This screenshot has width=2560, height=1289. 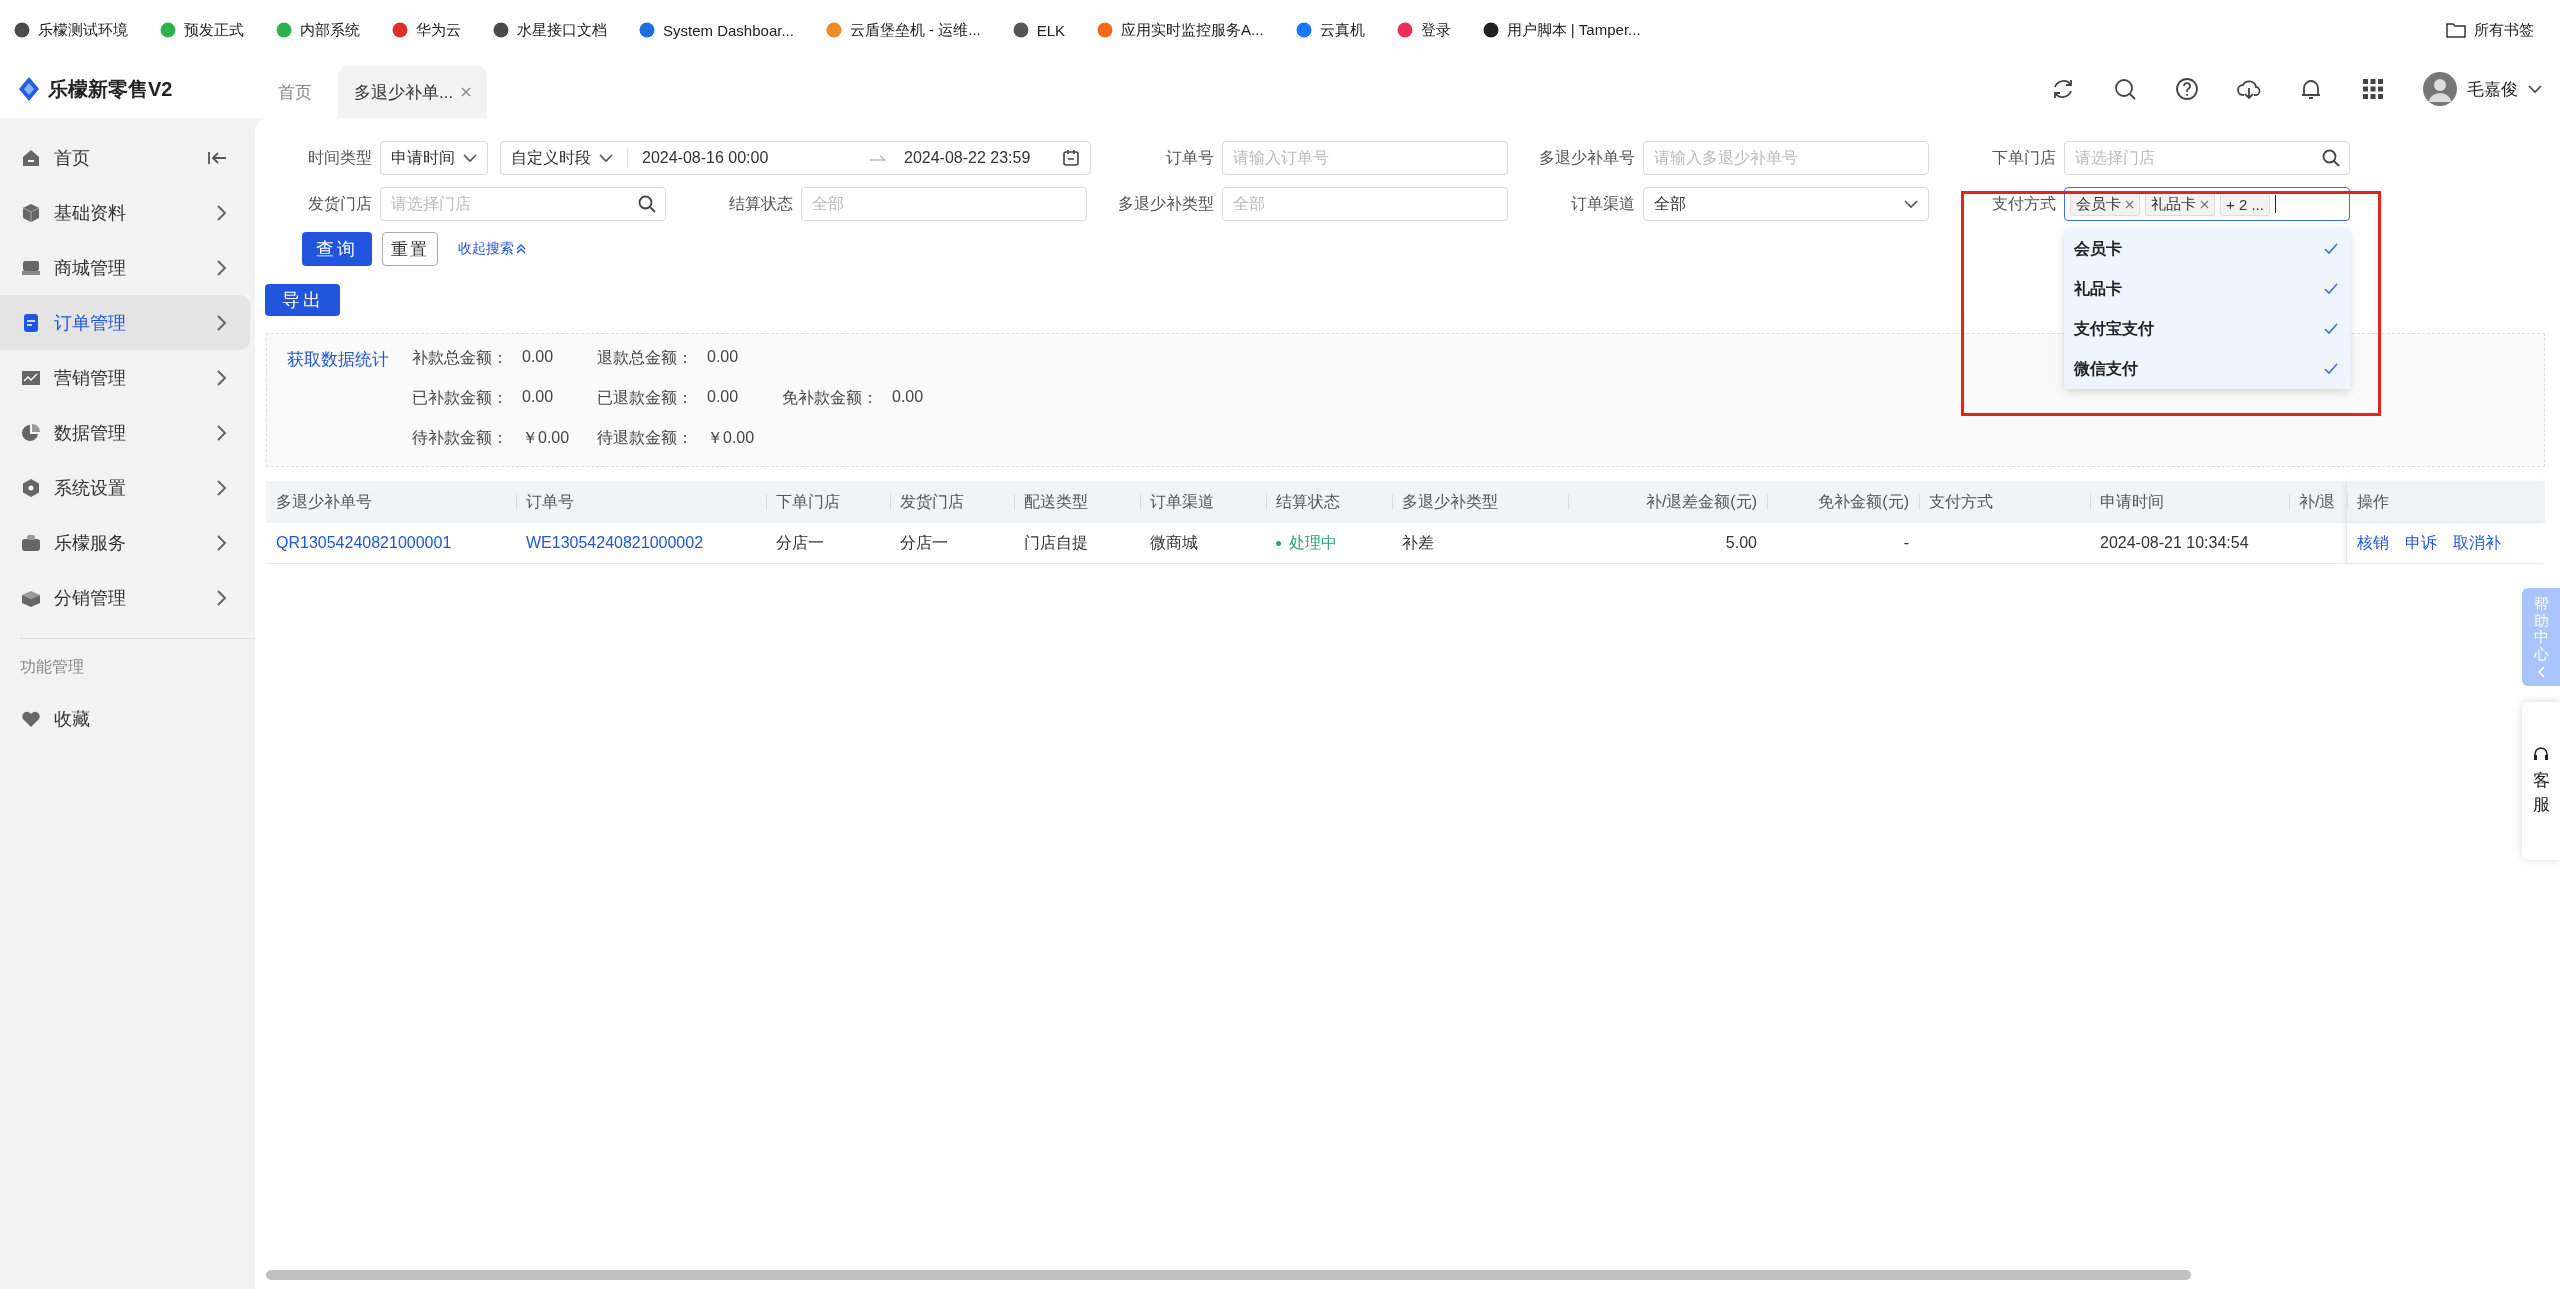 I want to click on column-header: 补/退差金额(元), so click(x=1667, y=502).